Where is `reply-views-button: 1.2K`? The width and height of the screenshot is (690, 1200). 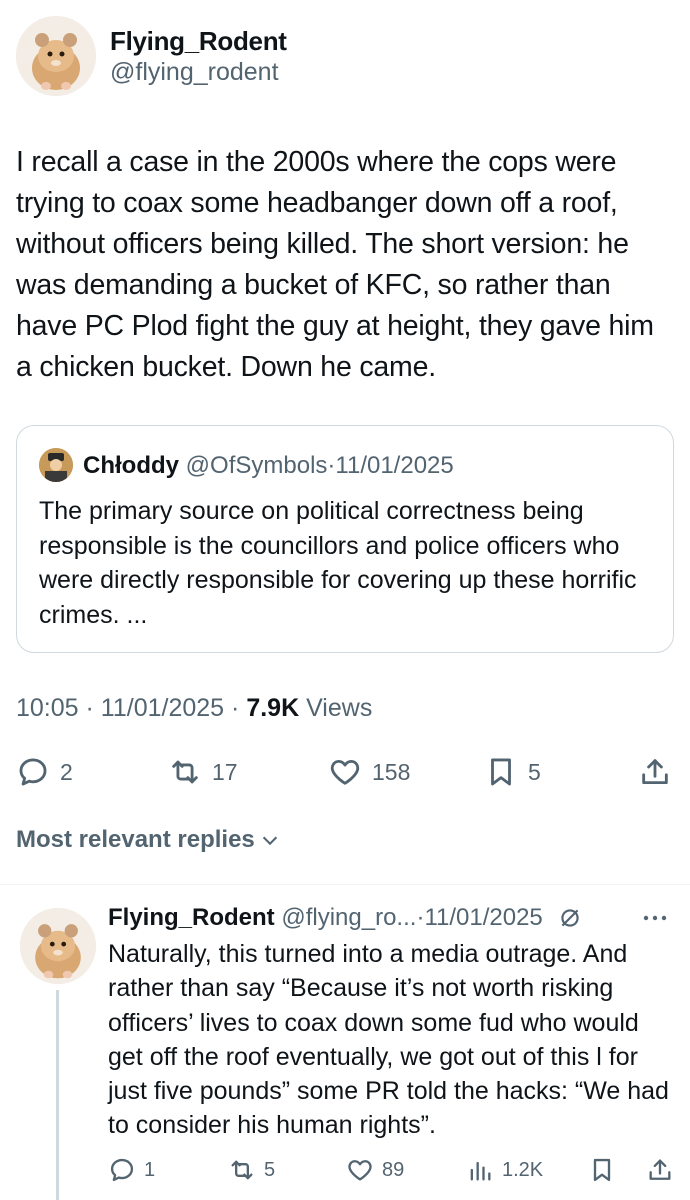 reply-views-button: 1.2K is located at coordinates (504, 1170).